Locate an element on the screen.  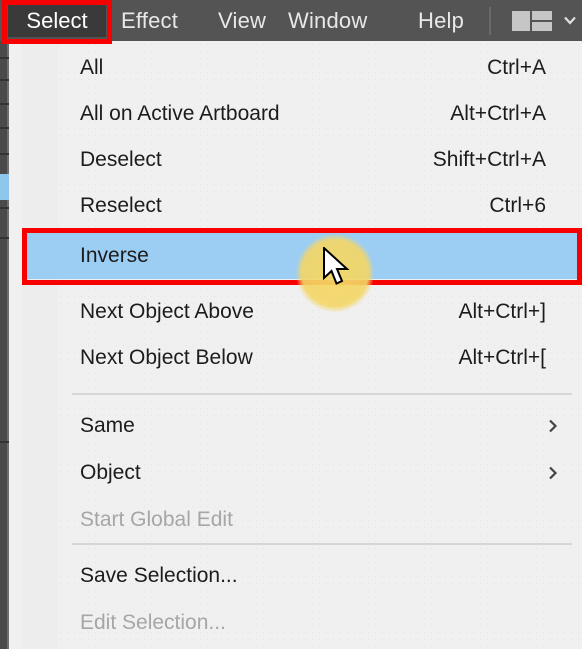
menu-item-same: Same is located at coordinates (302, 426).